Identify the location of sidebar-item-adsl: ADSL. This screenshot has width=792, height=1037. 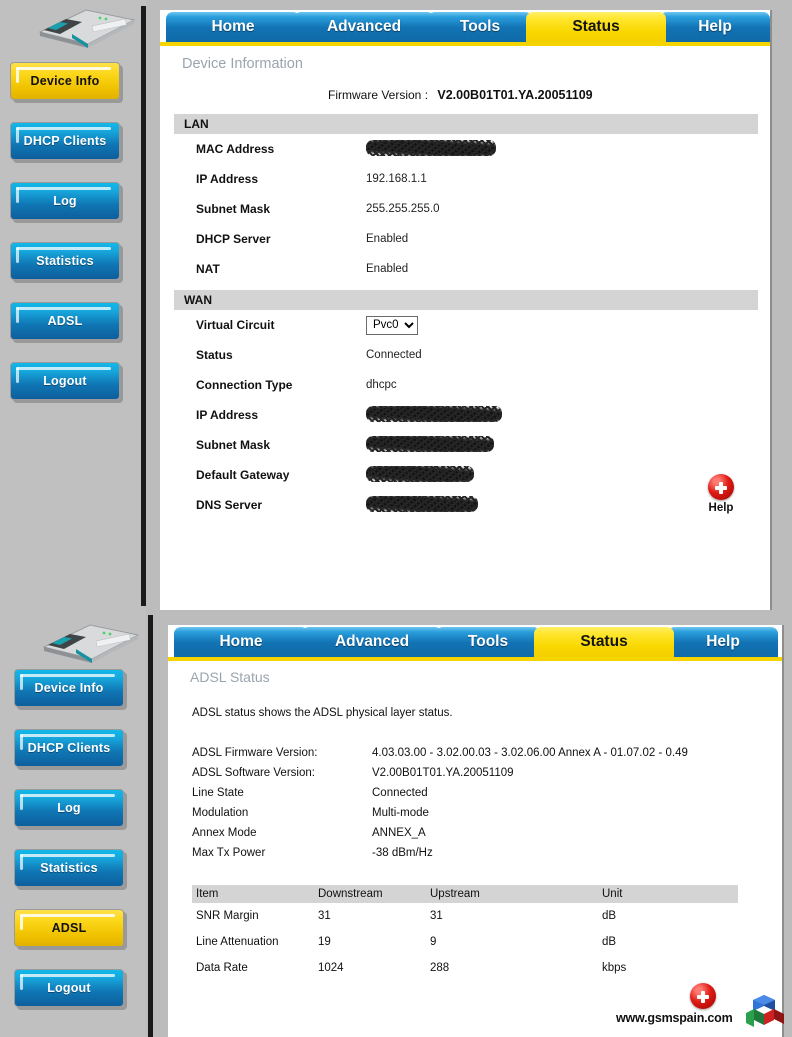
(65, 321).